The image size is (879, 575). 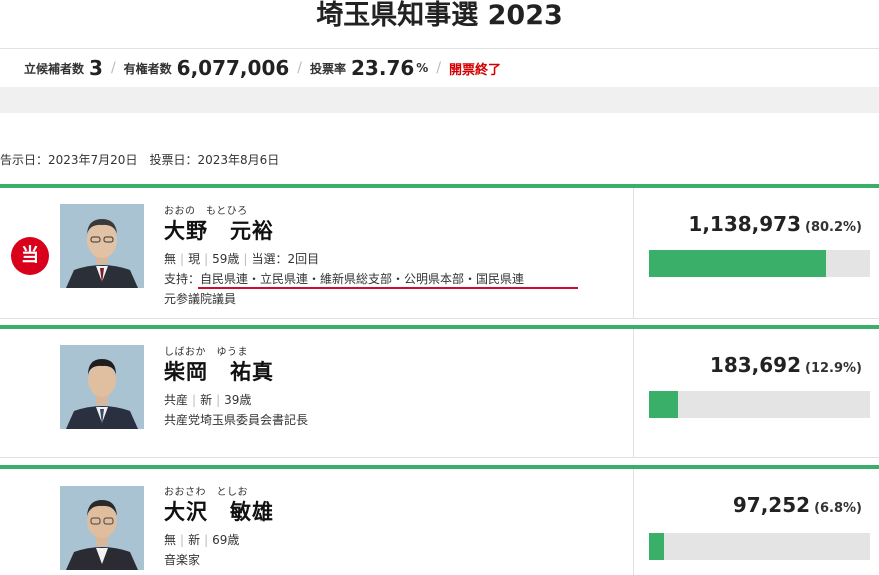 I want to click on candidate-age: 69歳, so click(x=226, y=540).